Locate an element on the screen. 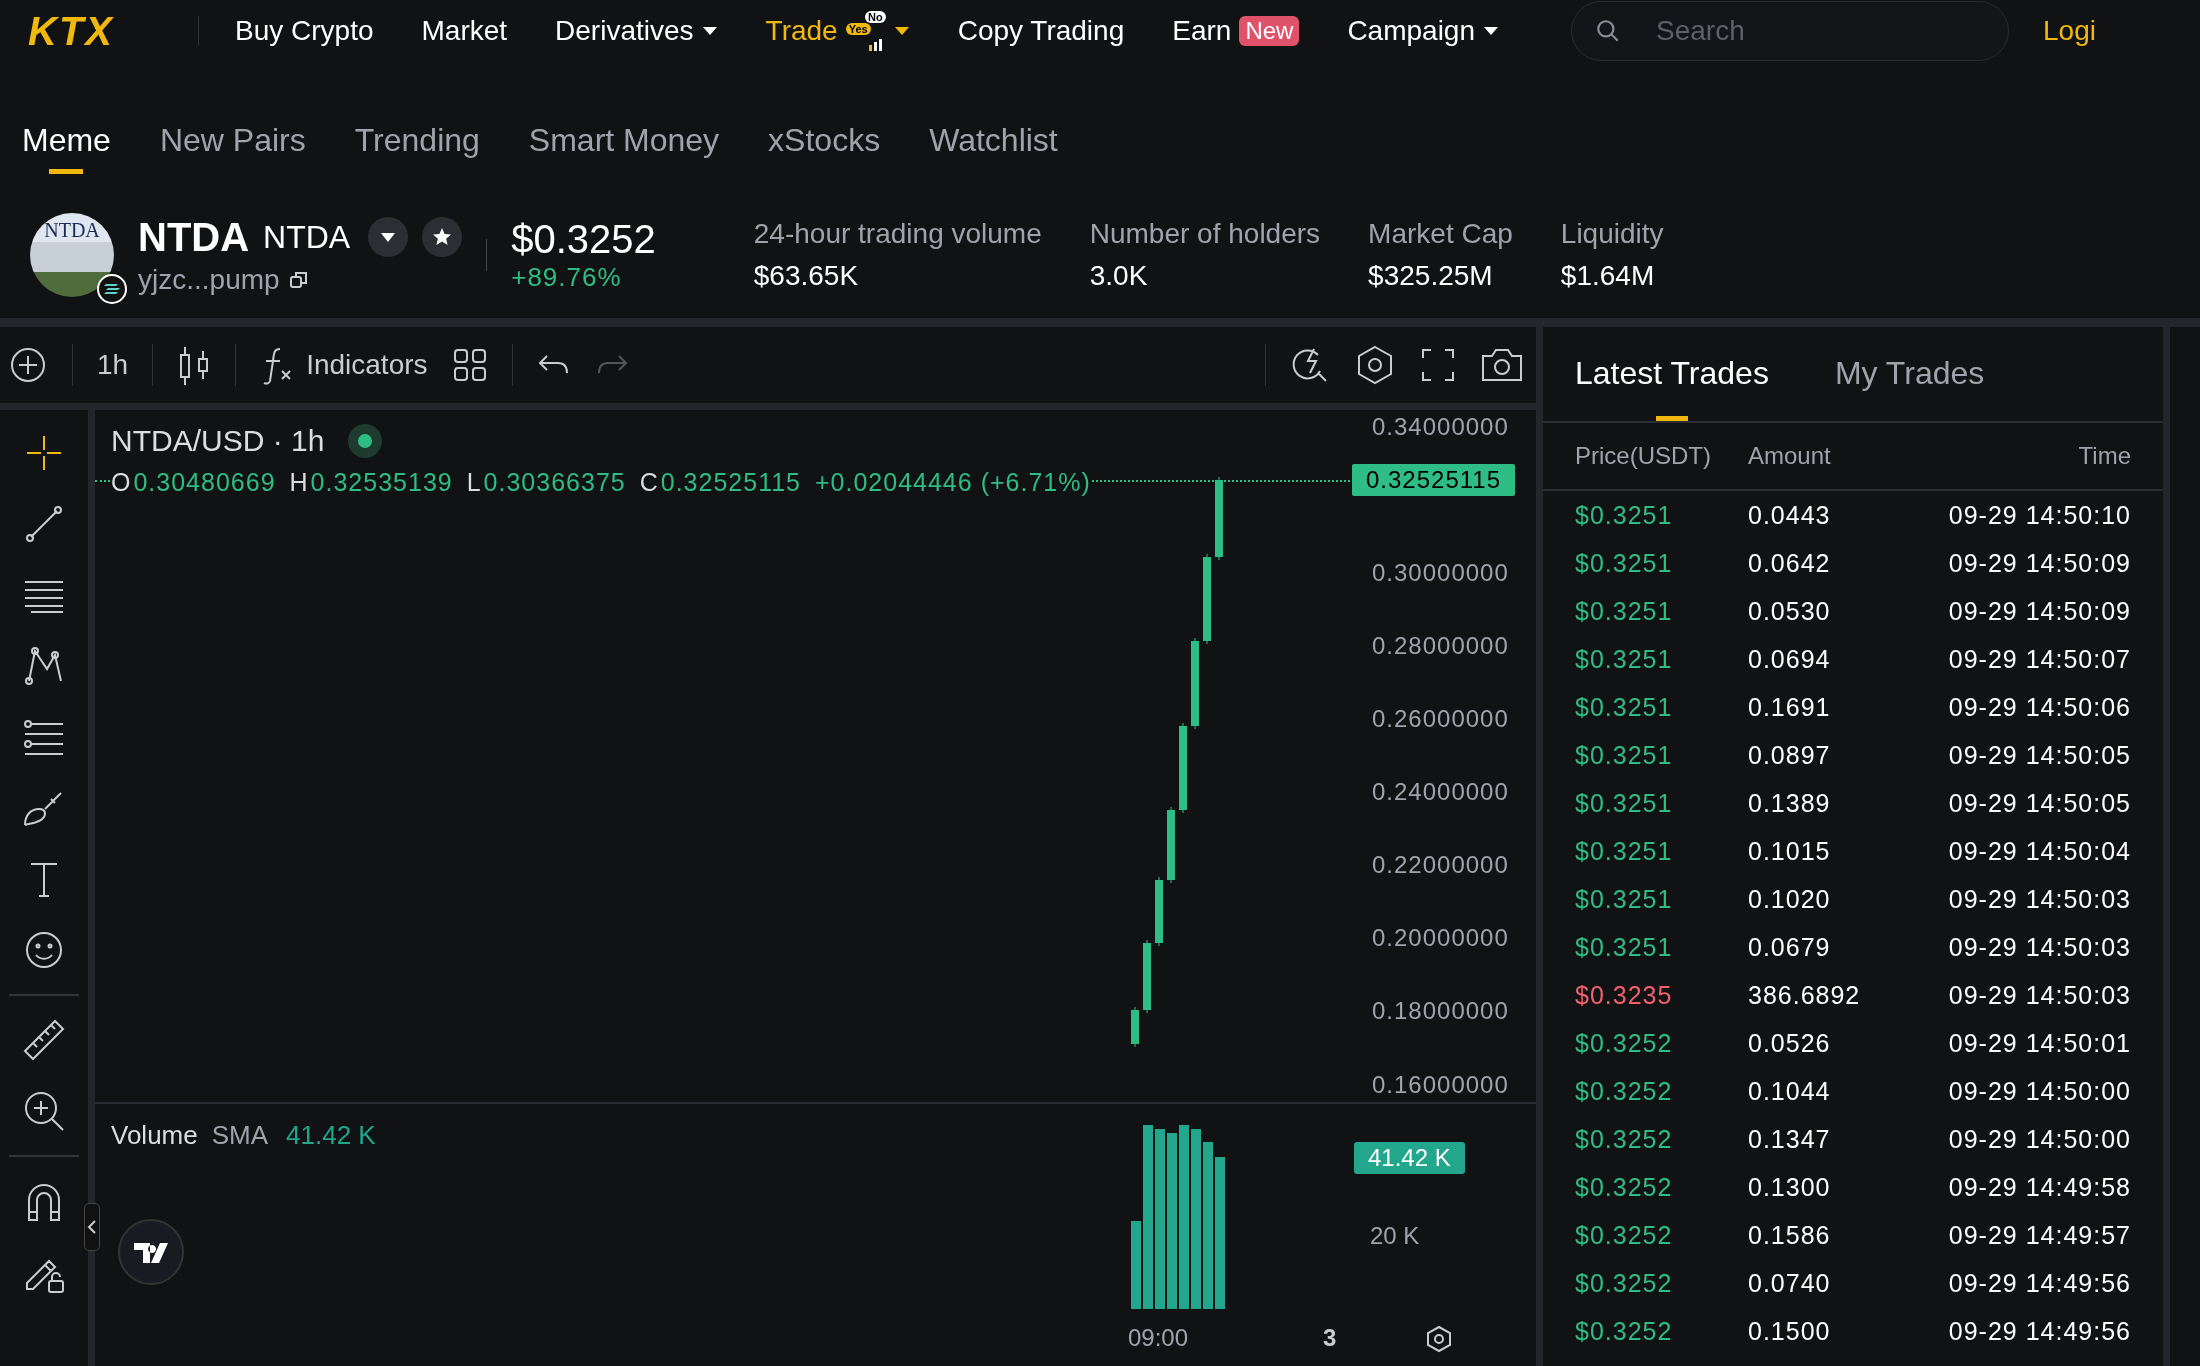 This screenshot has height=1366, width=2200. category-tab: xStocks is located at coordinates (824, 148).